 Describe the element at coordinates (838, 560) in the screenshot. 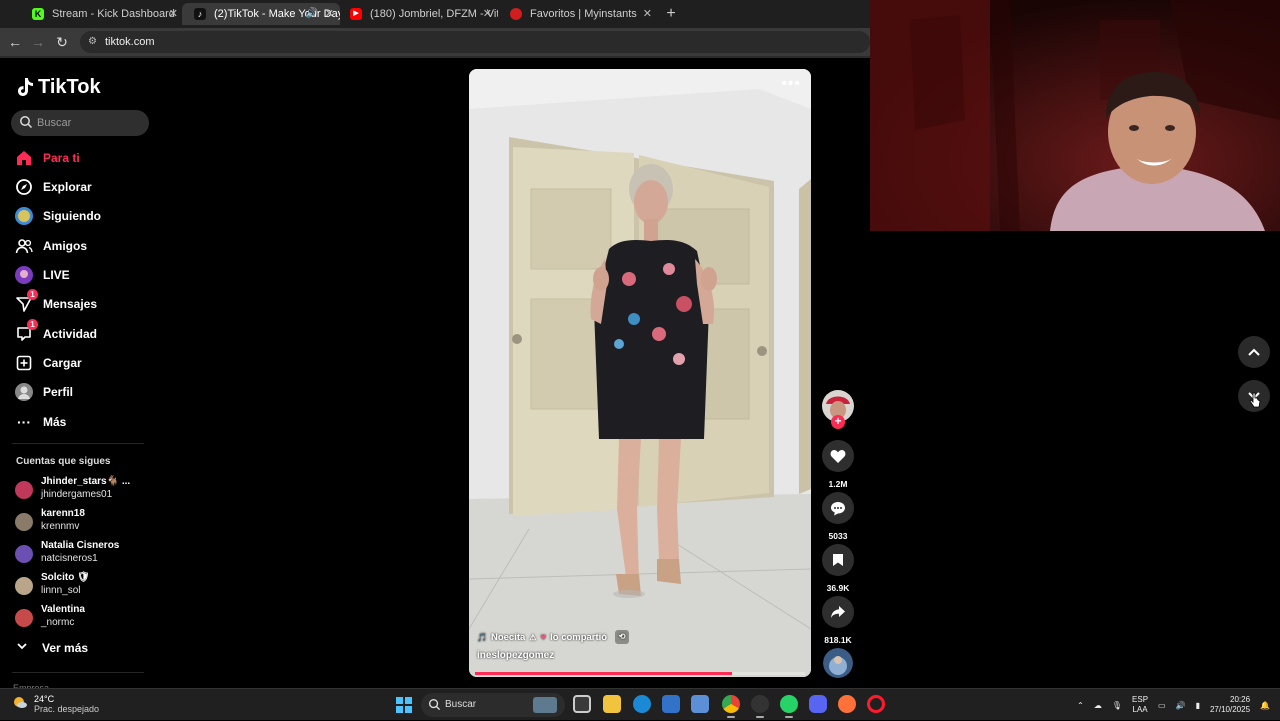

I see `bookmark-icon` at that location.